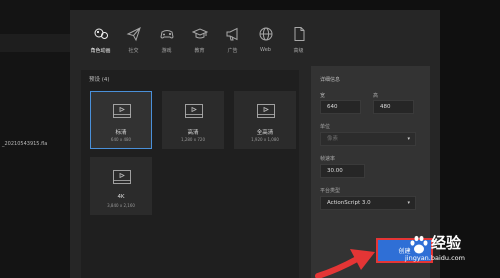  Describe the element at coordinates (298, 44) in the screenshot. I see `tab-advanced: 高级` at that location.